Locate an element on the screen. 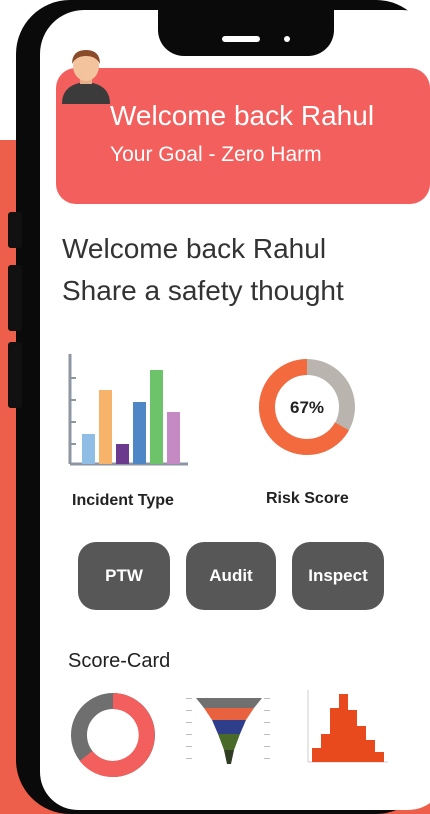  ptw-button: PTW is located at coordinates (124, 576).